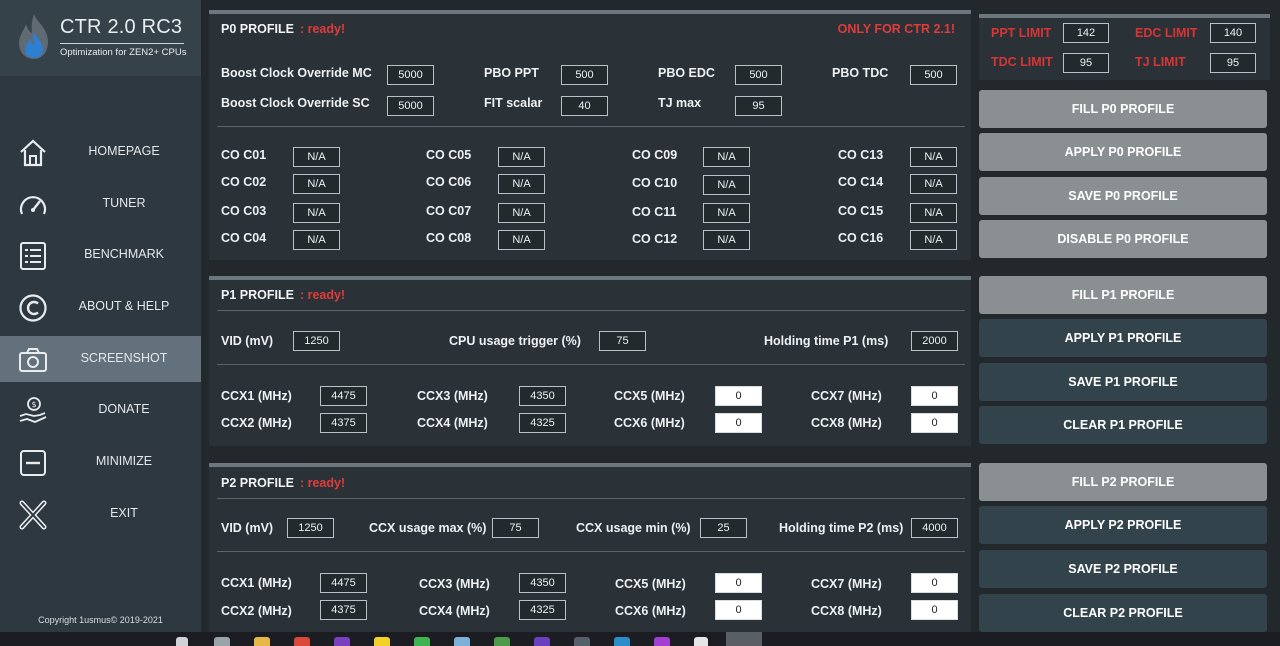 Image resolution: width=1280 pixels, height=646 pixels. What do you see at coordinates (513, 103) in the screenshot?
I see `fit-scalar-label: FIT scalar` at bounding box center [513, 103].